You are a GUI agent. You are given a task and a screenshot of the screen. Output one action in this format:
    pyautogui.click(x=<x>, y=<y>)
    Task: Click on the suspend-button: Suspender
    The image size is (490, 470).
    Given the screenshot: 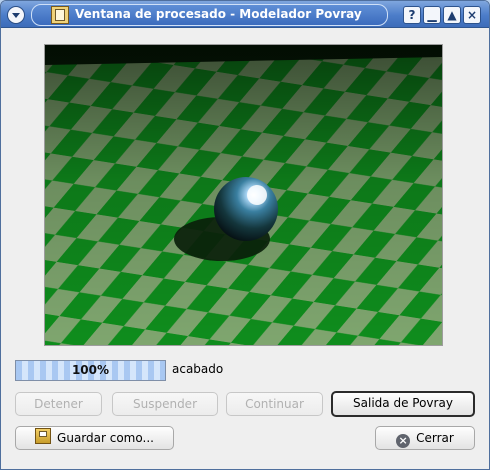 What is the action you would take?
    pyautogui.click(x=165, y=404)
    